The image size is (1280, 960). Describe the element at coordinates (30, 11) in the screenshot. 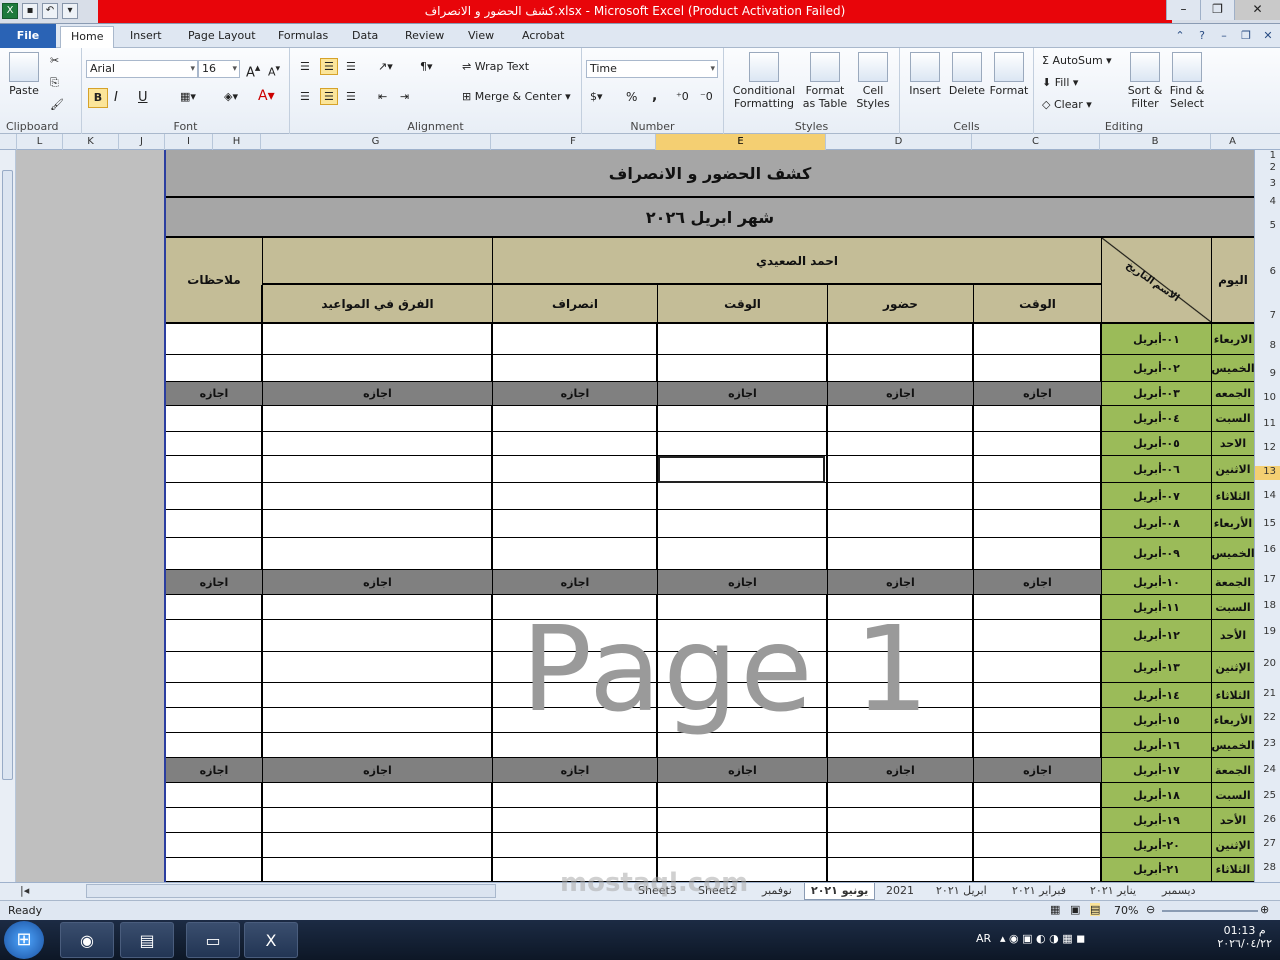

I see `save-icon: ▪` at that location.